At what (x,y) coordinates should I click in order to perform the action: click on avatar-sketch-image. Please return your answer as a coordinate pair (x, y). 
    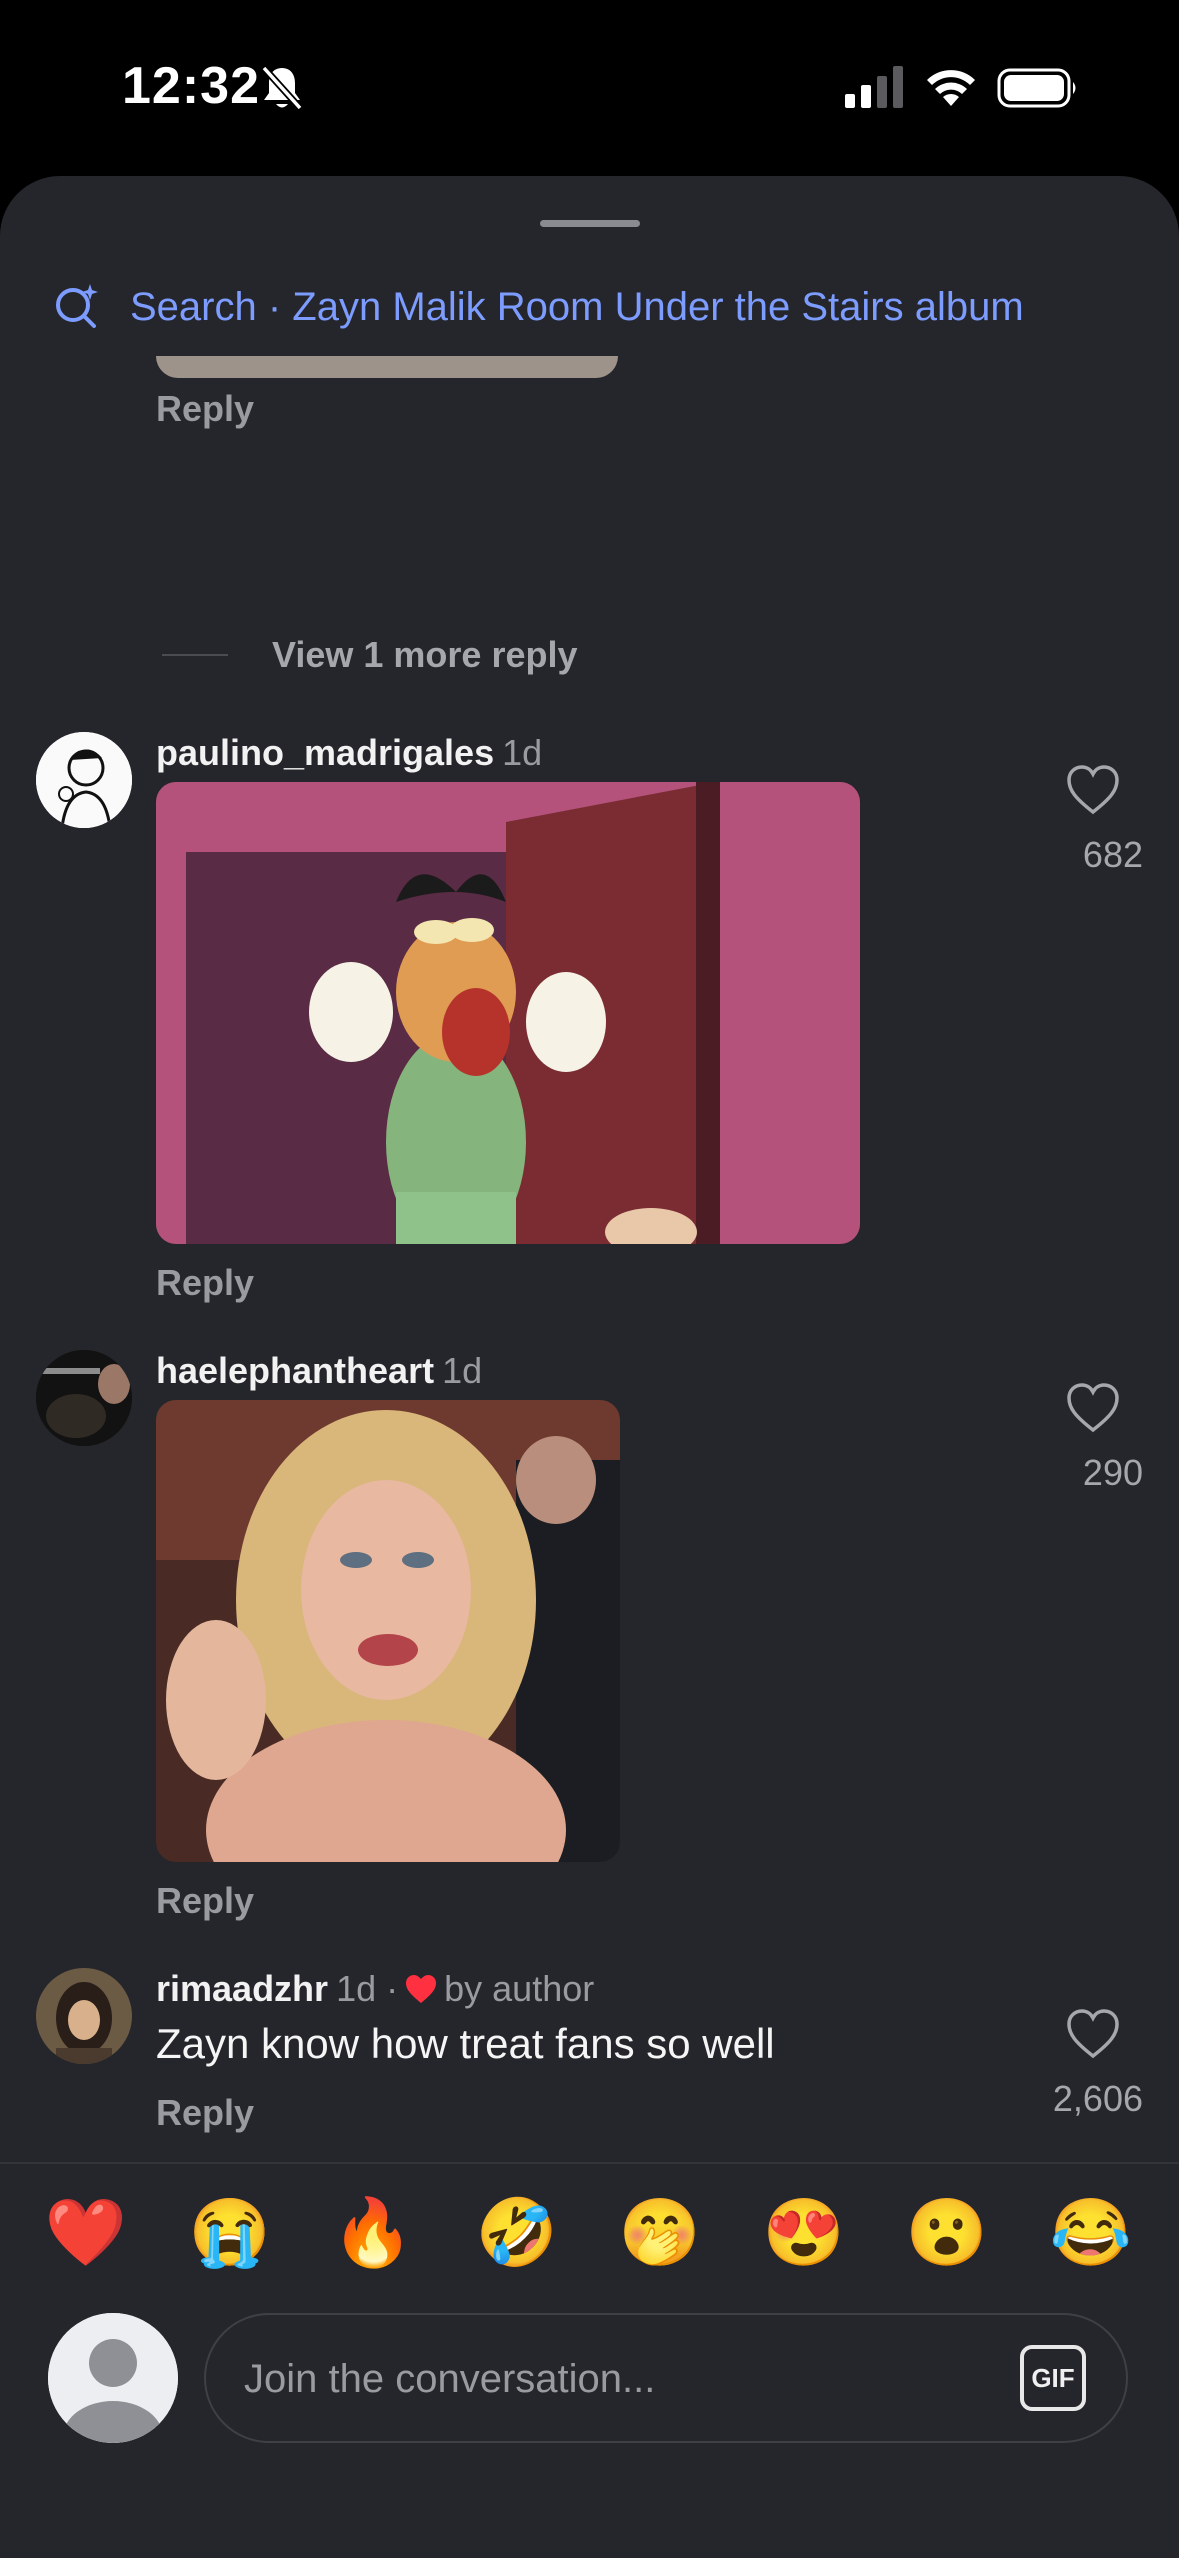
    Looking at the image, I should click on (84, 780).